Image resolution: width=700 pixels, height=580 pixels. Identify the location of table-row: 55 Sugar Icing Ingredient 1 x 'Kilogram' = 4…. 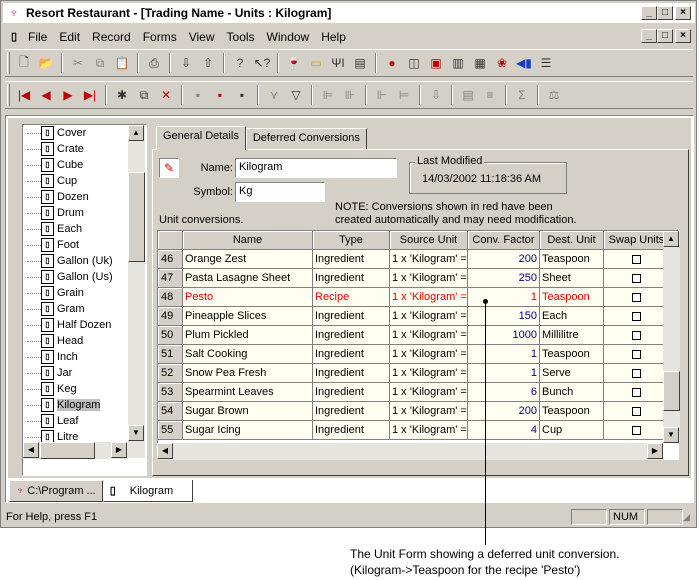
(418, 430).